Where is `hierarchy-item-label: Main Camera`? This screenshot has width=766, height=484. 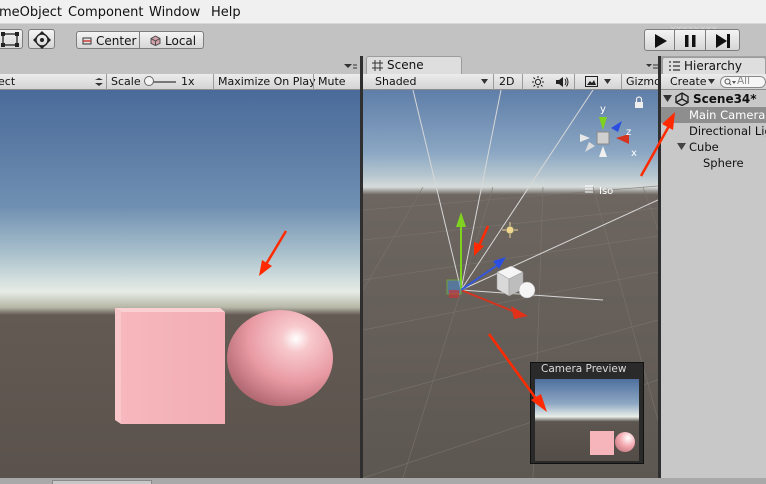
hierarchy-item-label: Main Camera is located at coordinates (727, 115).